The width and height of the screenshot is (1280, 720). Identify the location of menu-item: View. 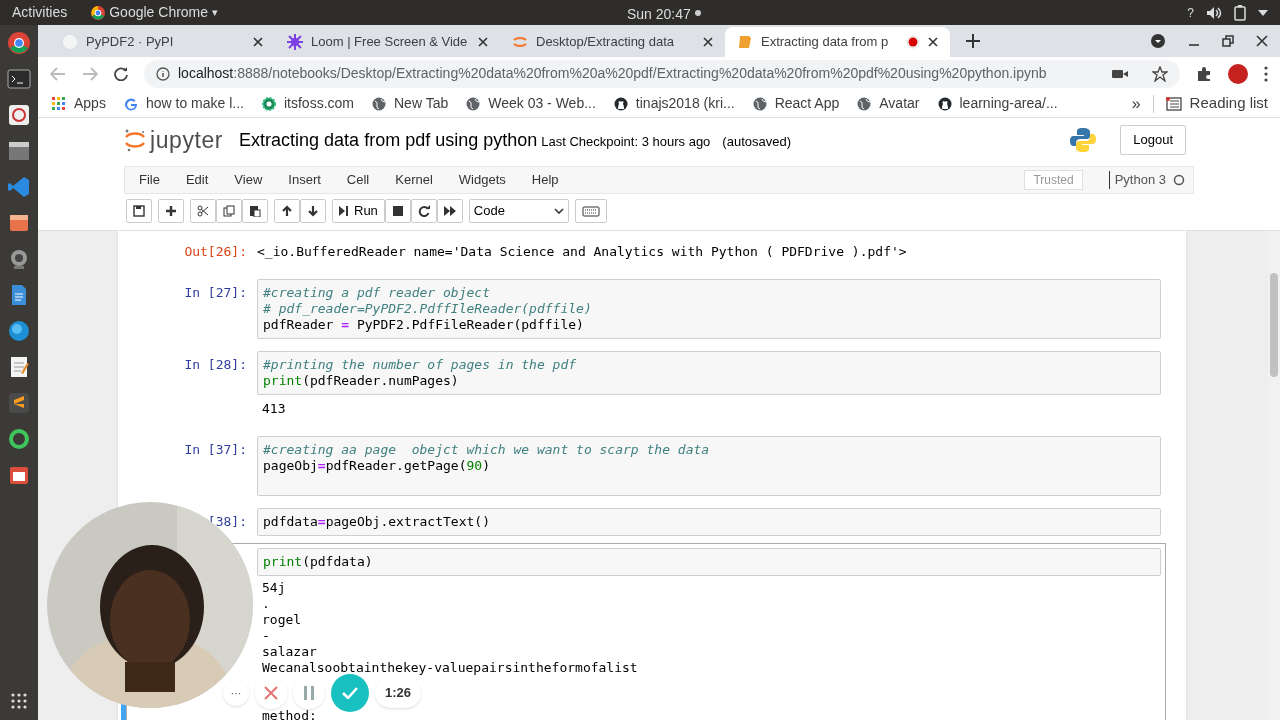
(248, 180).